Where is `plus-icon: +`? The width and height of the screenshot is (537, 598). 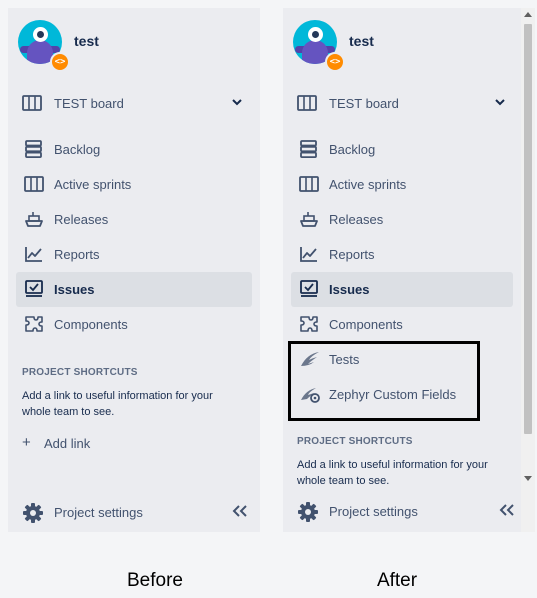 plus-icon: + is located at coordinates (26, 442).